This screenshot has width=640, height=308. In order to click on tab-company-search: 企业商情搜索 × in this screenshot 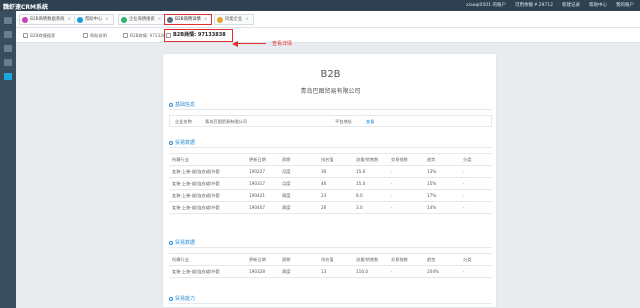, I will do `click(142, 19)`.